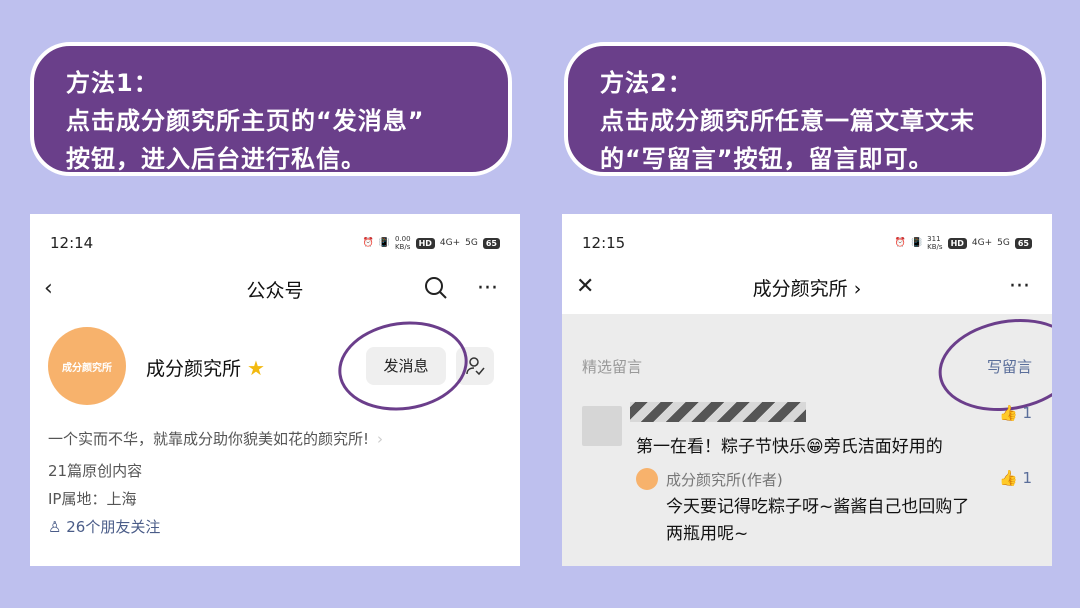  Describe the element at coordinates (275, 243) in the screenshot. I see `status-bar: 12:14 ⏰ 📳 0.00 KB/s HD 4G+ 5G 65` at that location.